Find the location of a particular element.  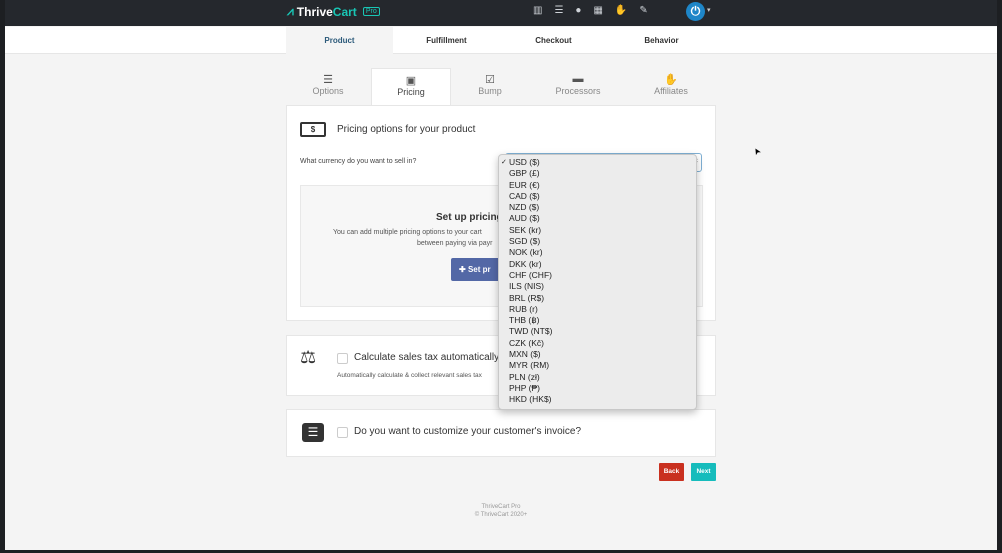

tab-fulfillment: Fulfillment is located at coordinates (446, 40).